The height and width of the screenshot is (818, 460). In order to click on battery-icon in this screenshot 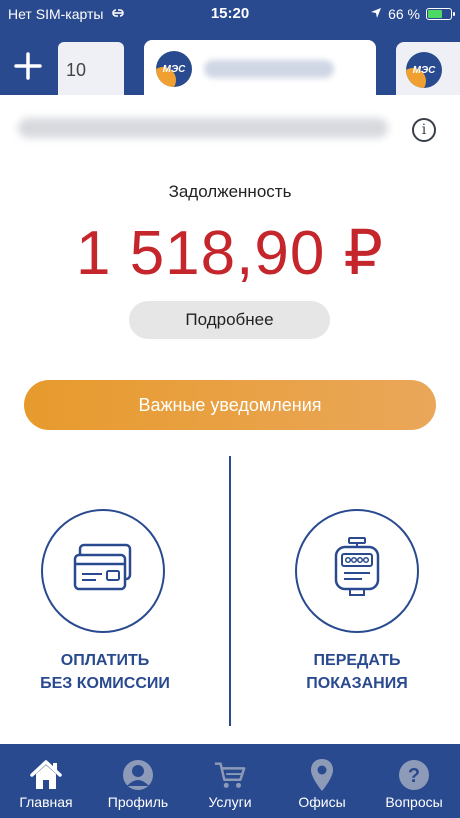, I will do `click(440, 14)`.